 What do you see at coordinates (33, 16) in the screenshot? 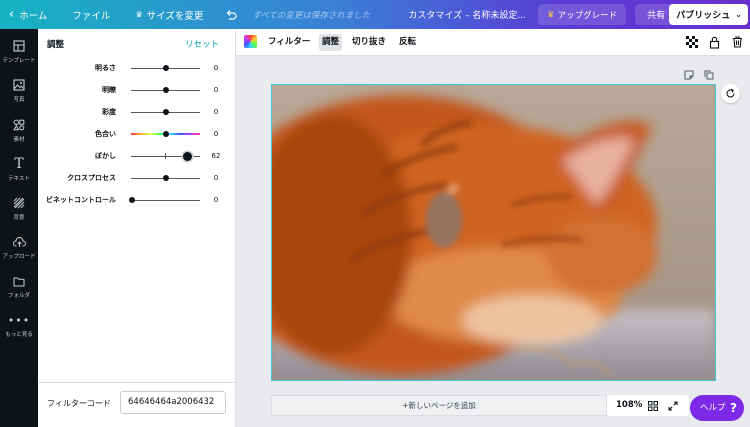
I see `home-label: ホーム` at bounding box center [33, 16].